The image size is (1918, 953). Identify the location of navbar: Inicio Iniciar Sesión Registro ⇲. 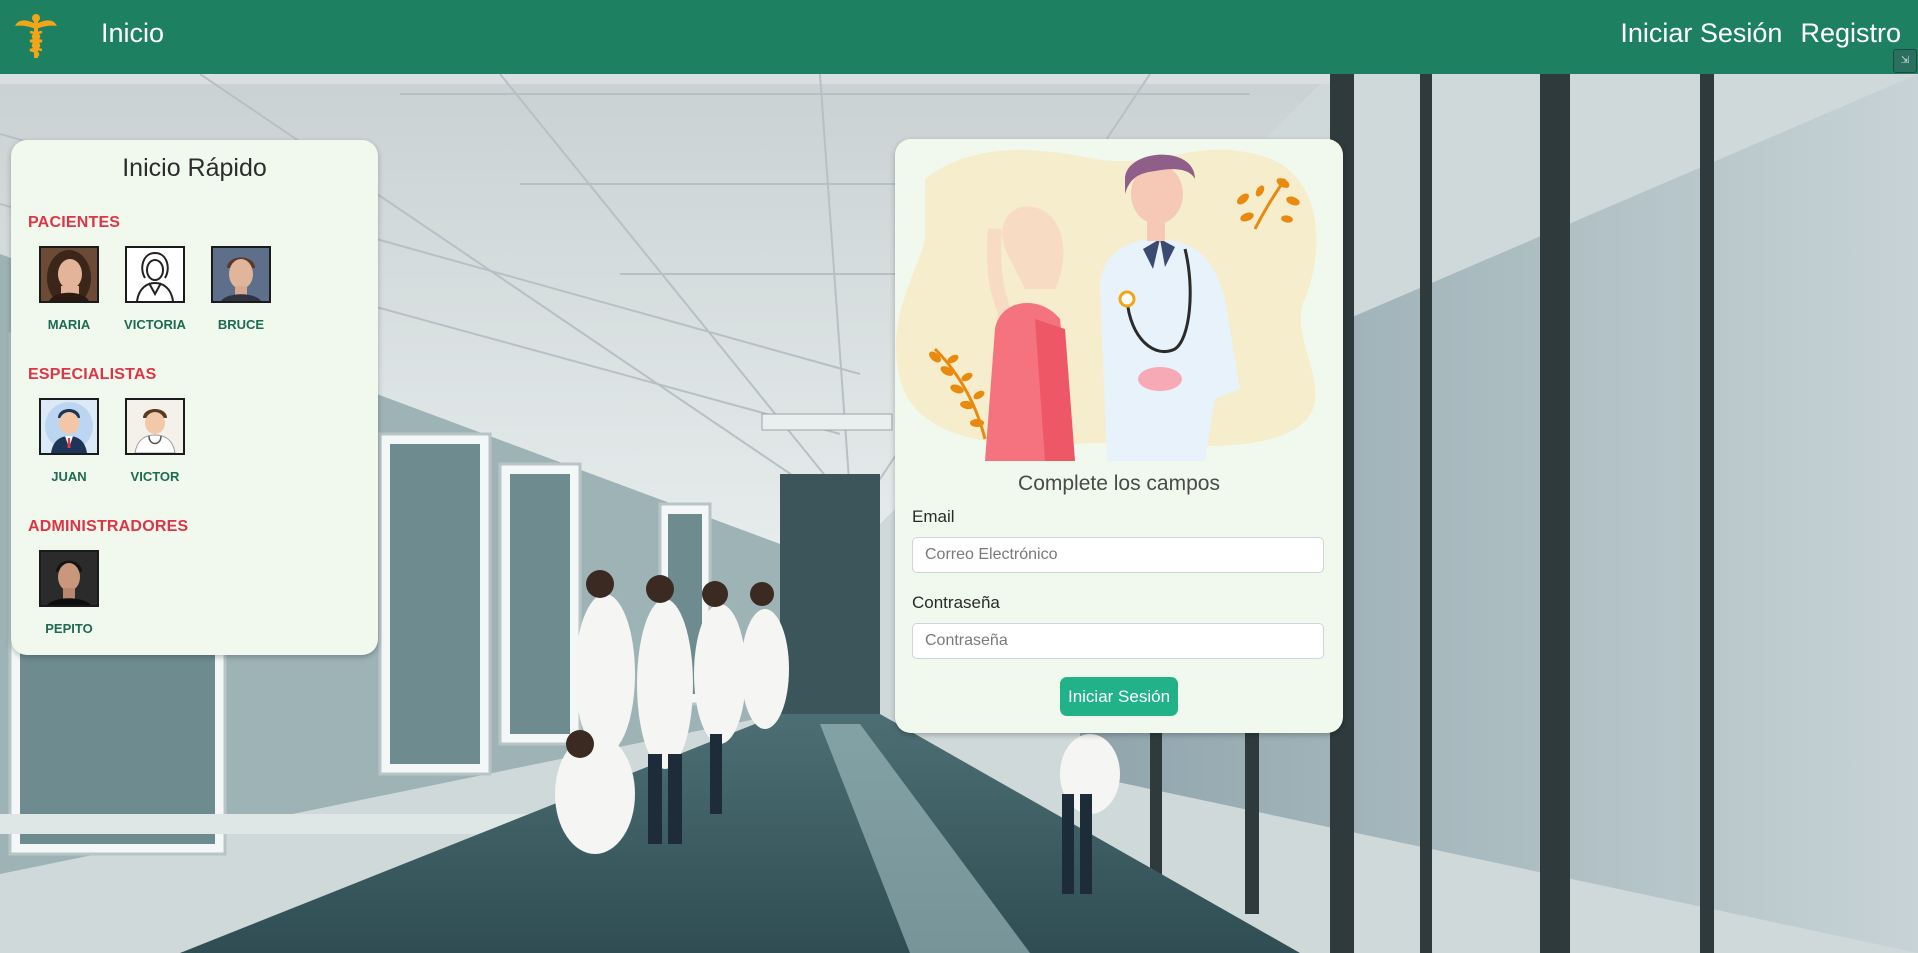
(959, 37).